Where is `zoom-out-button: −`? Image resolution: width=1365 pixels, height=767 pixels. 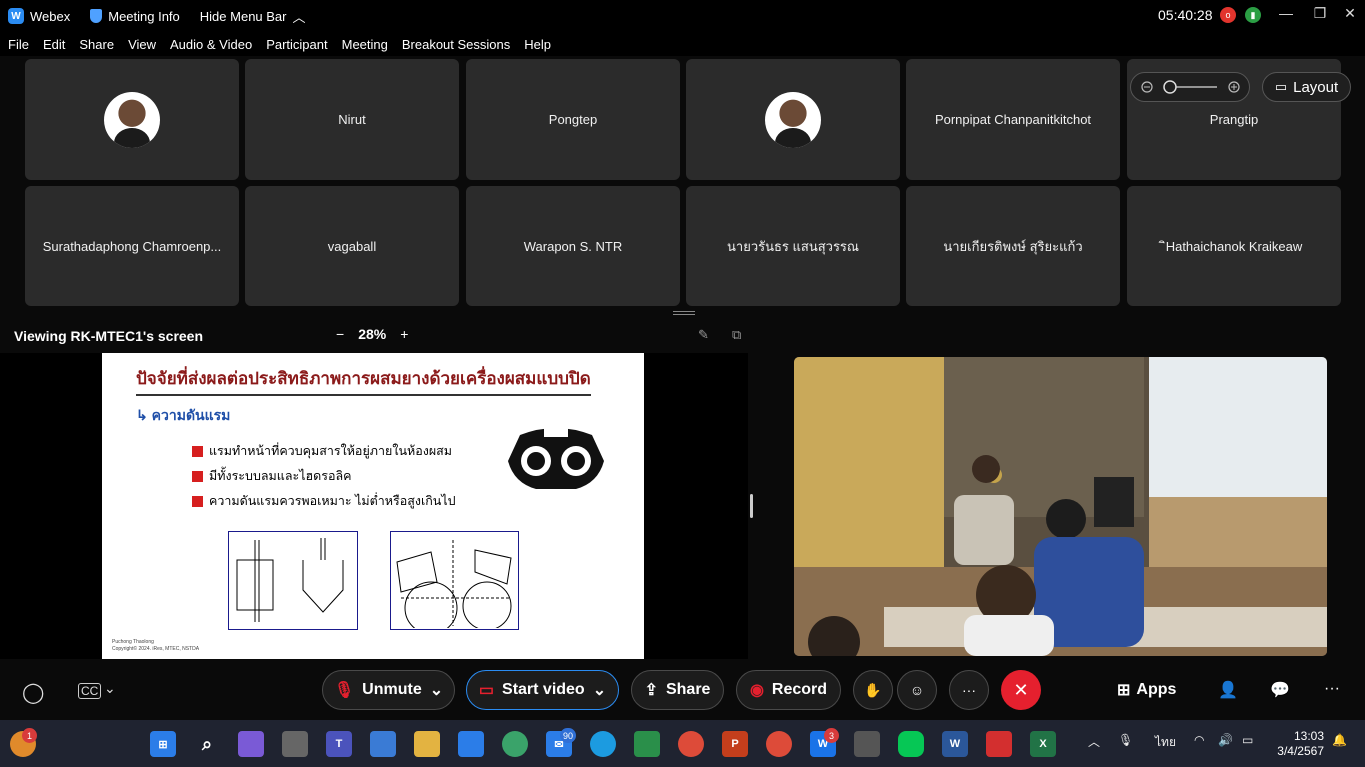 zoom-out-button: − is located at coordinates (340, 334).